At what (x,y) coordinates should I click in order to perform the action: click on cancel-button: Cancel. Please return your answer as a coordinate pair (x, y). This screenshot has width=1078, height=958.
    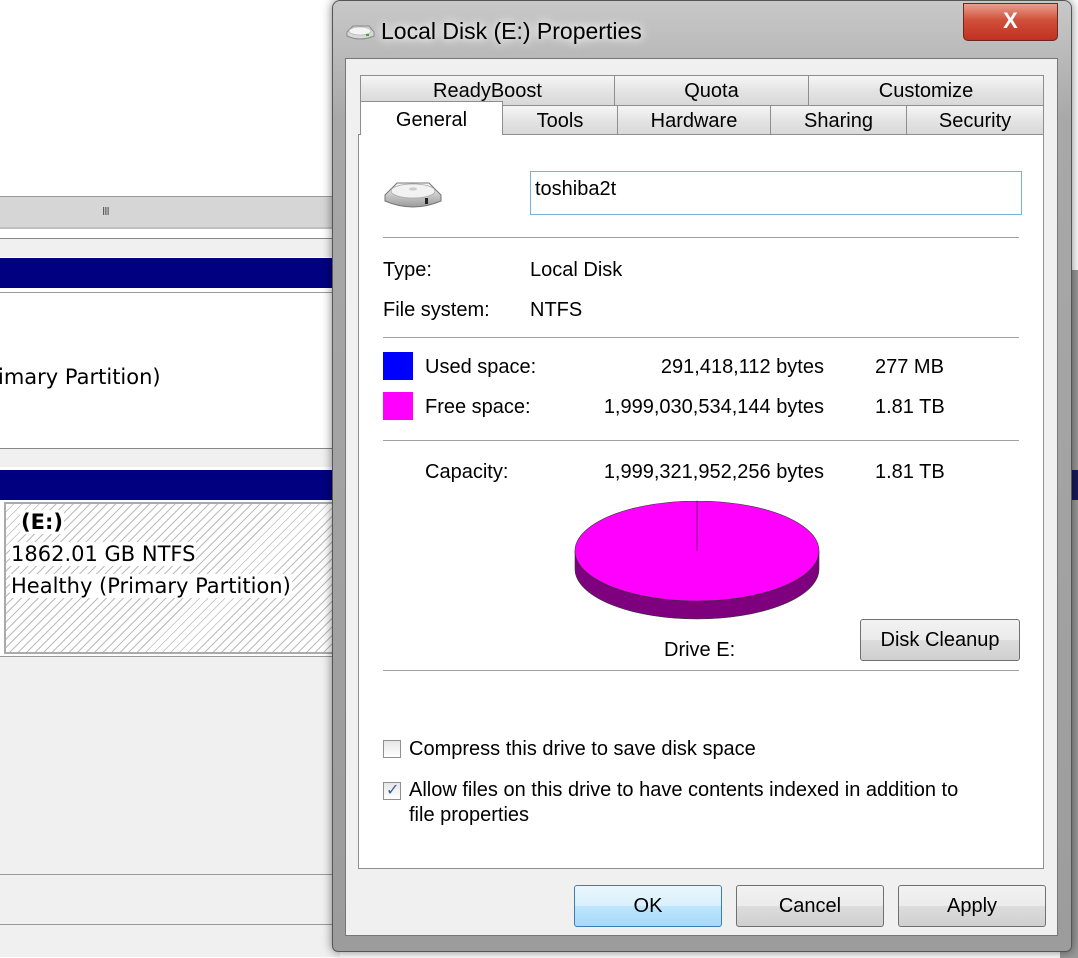
    Looking at the image, I should click on (810, 906).